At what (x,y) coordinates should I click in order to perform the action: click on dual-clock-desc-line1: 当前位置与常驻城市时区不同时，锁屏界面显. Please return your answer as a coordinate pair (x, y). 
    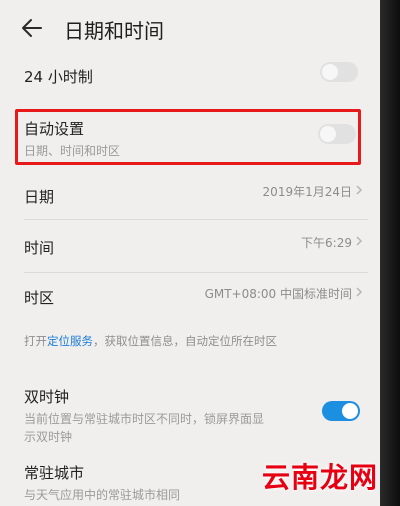
    Looking at the image, I should click on (144, 419).